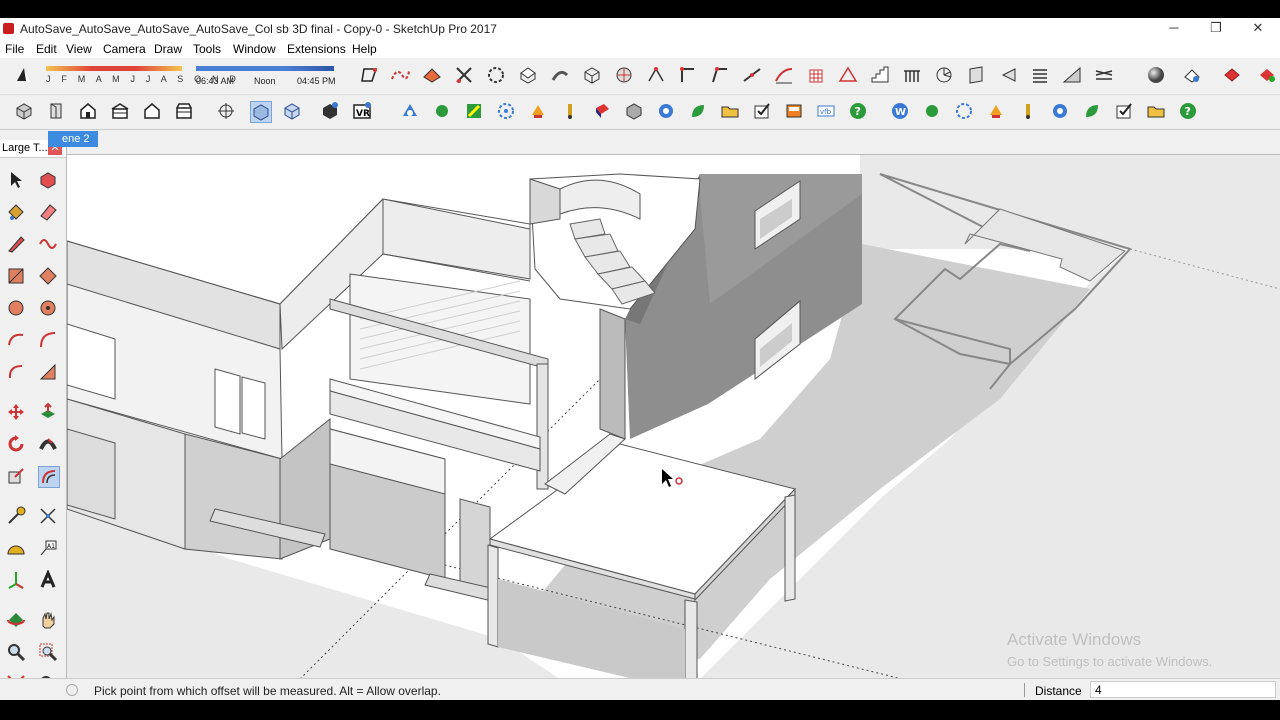  Describe the element at coordinates (730, 111) in the screenshot. I see `open-folder-icon` at that location.